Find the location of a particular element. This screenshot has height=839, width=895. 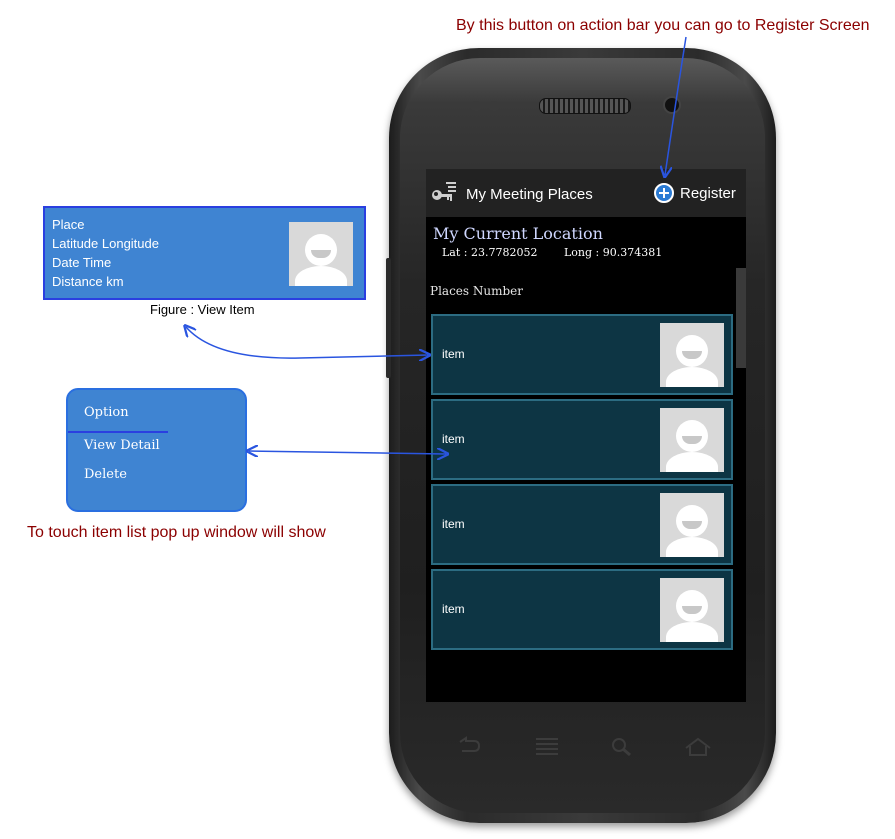

view-item-arrow is located at coordinates (307, 342).